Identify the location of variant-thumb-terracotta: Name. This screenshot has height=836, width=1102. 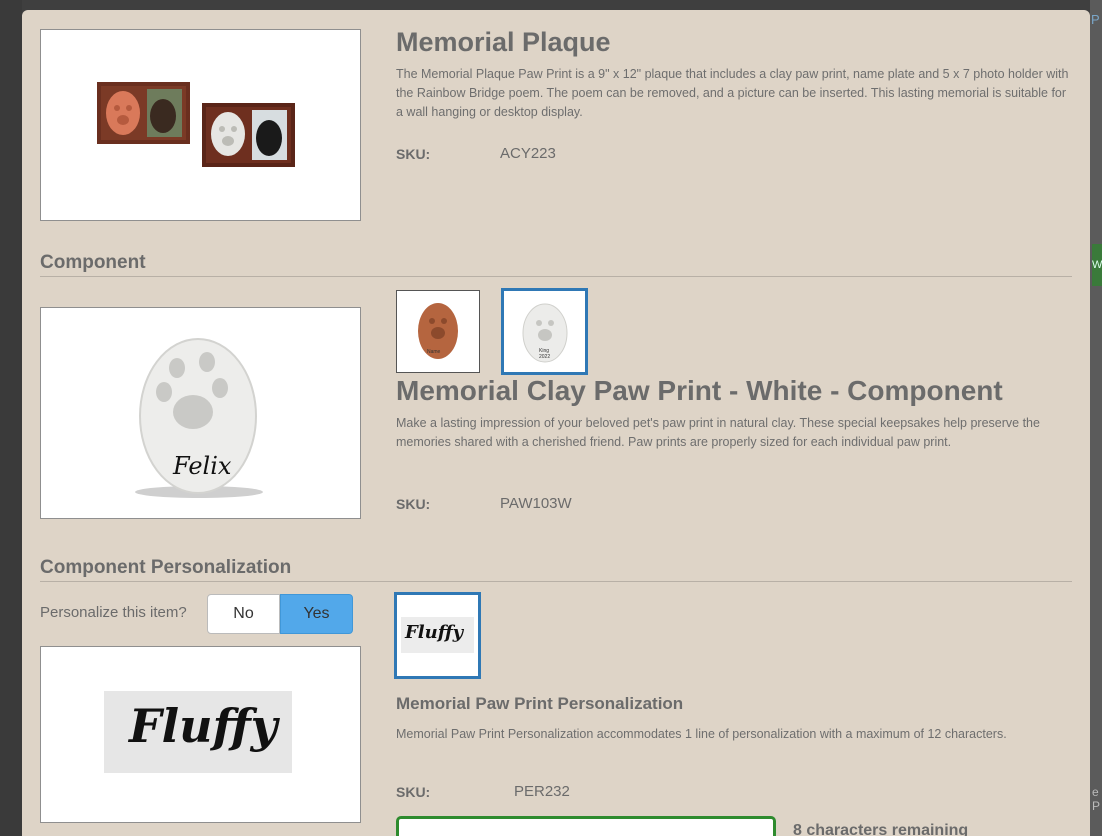
(438, 331).